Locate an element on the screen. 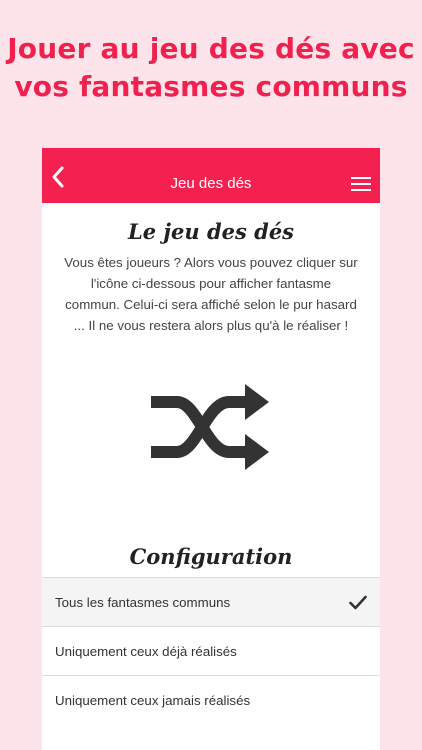 This screenshot has width=422, height=750. option-label: Uniquement ceux jamais réalisés is located at coordinates (153, 700).